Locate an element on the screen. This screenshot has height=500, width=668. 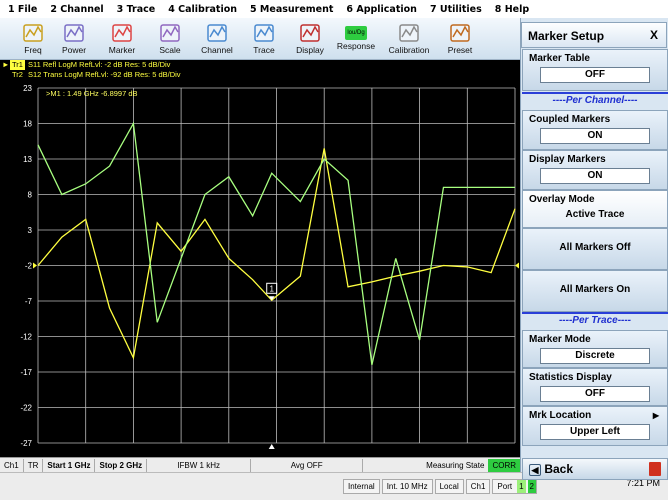
menu-item: 7 Utilities is located at coordinates (456, 9).